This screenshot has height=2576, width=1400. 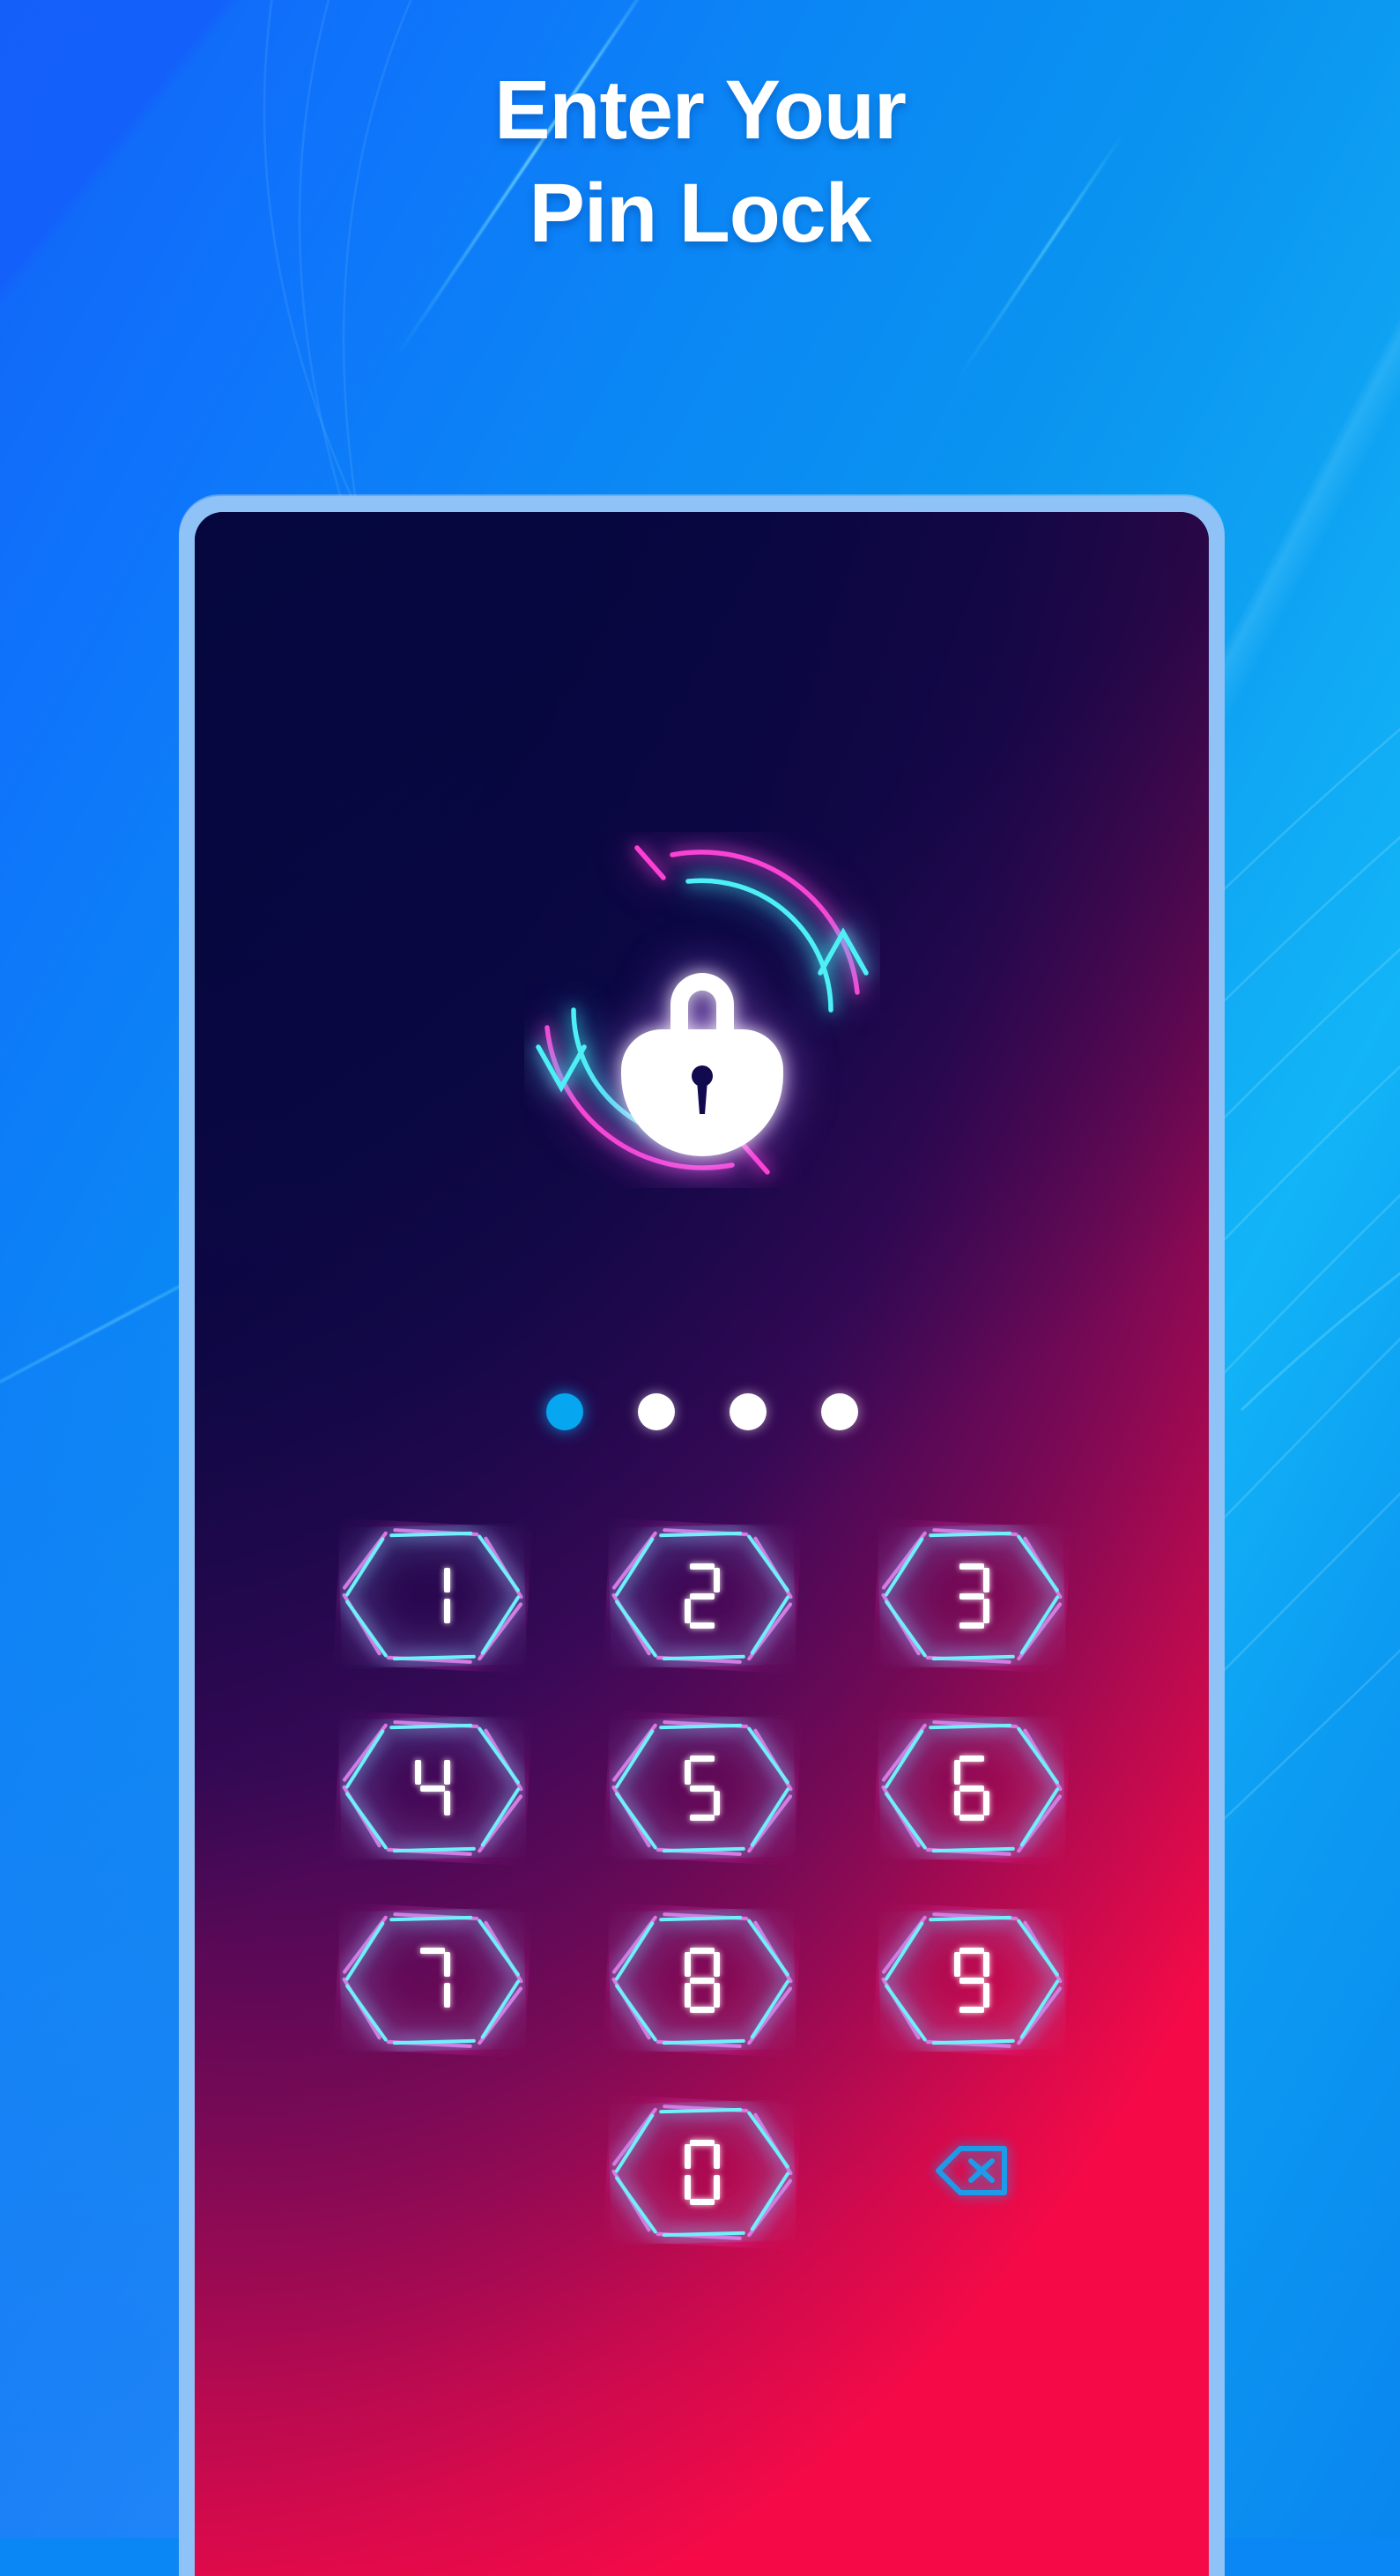 What do you see at coordinates (700, 110) in the screenshot?
I see `page-title-line-1: Enter Your` at bounding box center [700, 110].